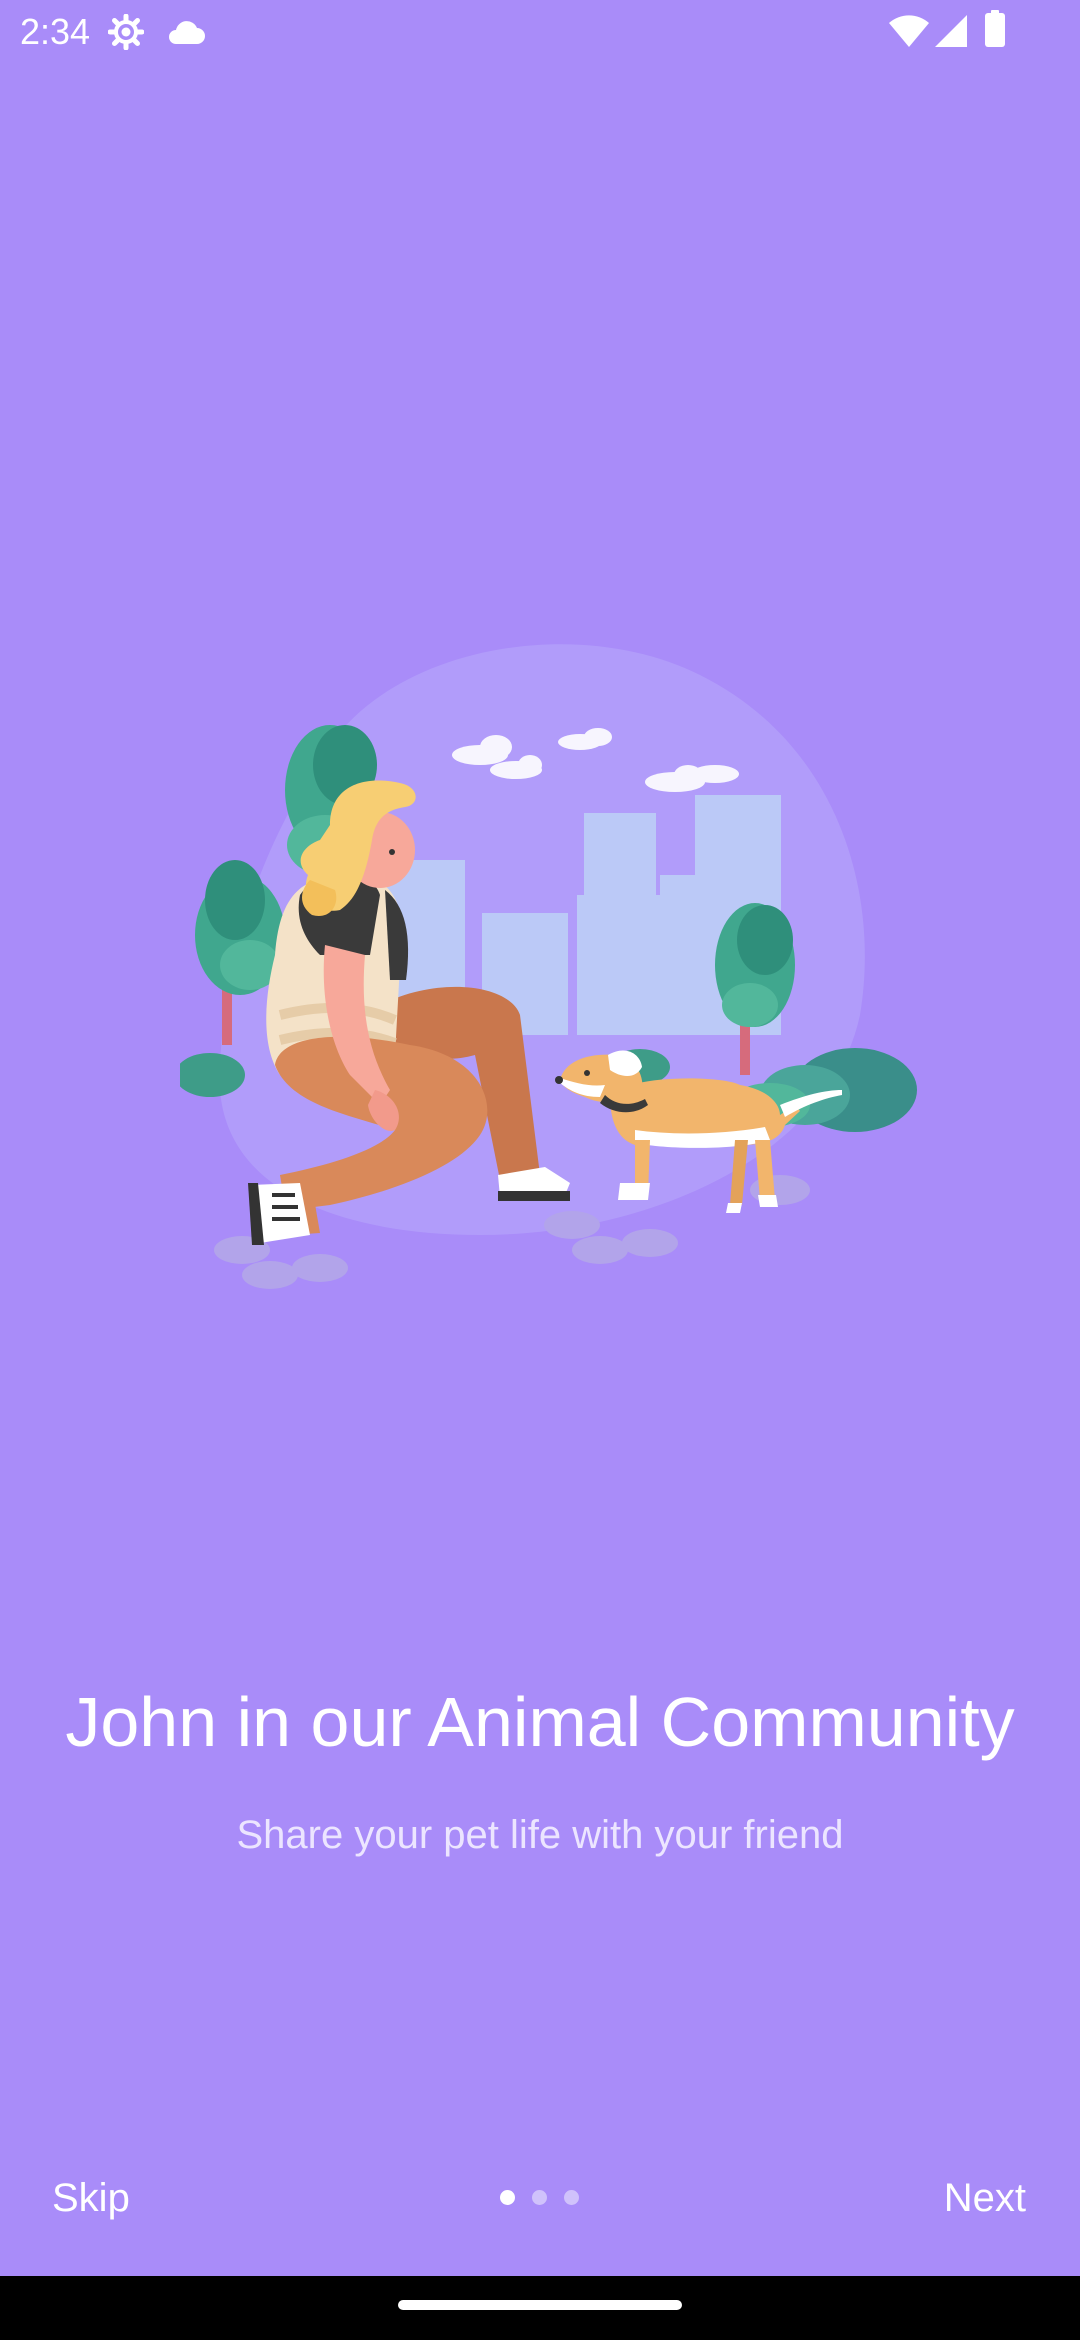 The height and width of the screenshot is (2340, 1080). I want to click on next-button: Next, so click(985, 2198).